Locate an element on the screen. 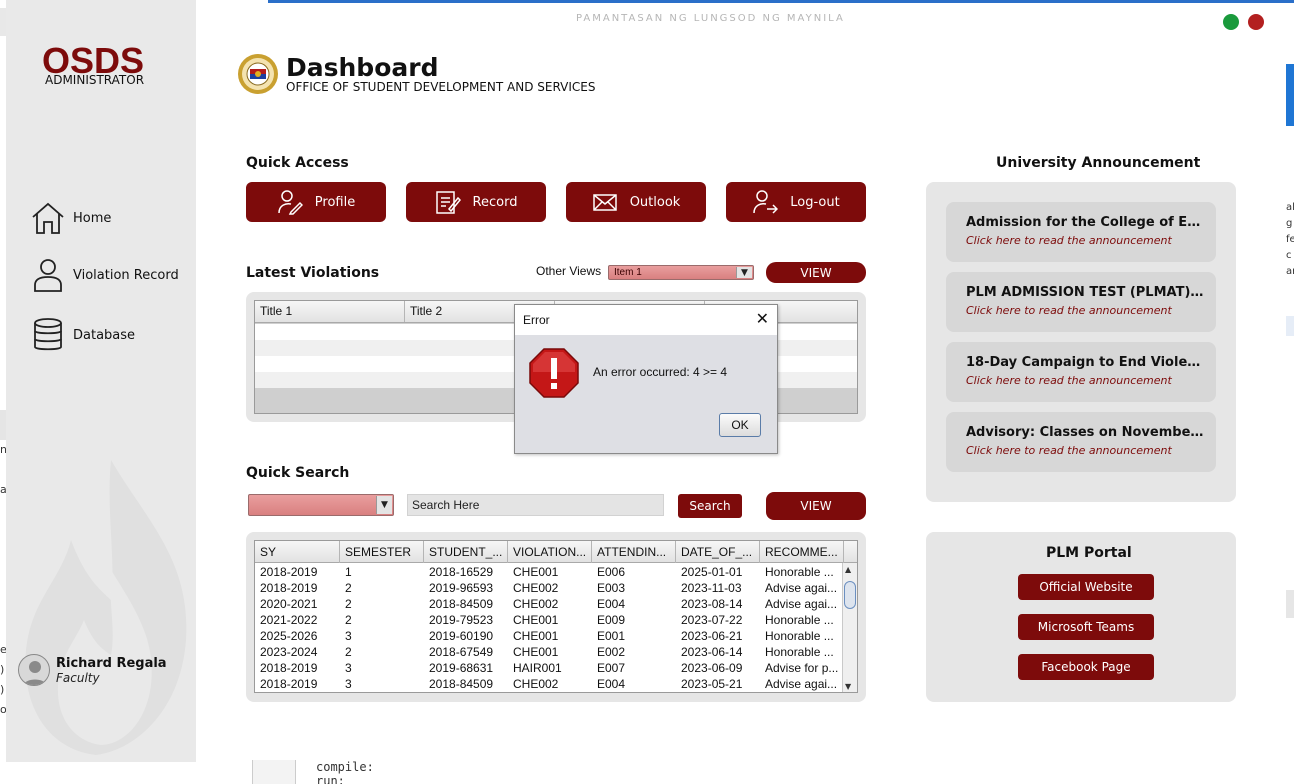  background-strip is located at coordinates (1290, 604).